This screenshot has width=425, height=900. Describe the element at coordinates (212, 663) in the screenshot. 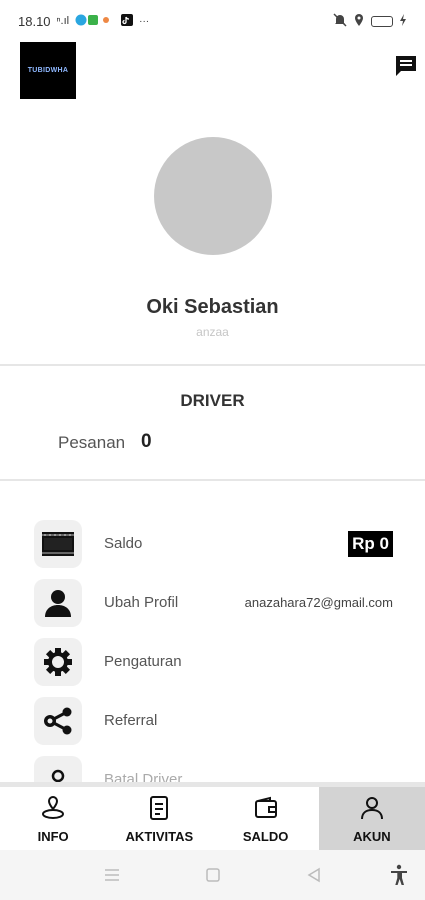

I see `menu-item-pengaturan: Pengaturan` at that location.